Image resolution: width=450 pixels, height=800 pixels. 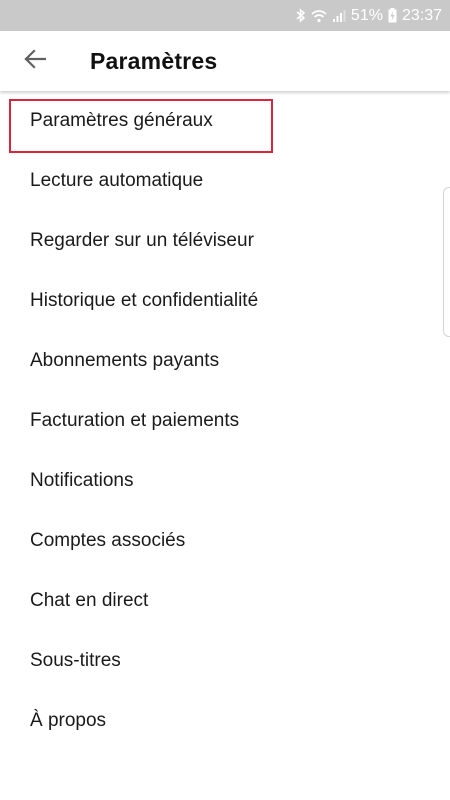 I want to click on settings-item-history-privacy: Historique et confidentialité, so click(x=220, y=301).